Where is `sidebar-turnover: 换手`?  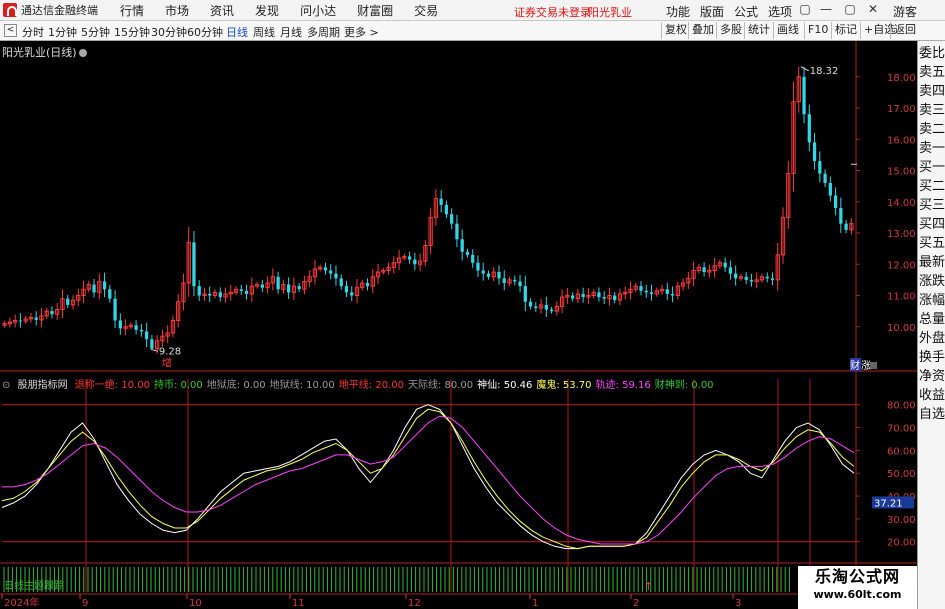 sidebar-turnover: 换手 is located at coordinates (932, 358).